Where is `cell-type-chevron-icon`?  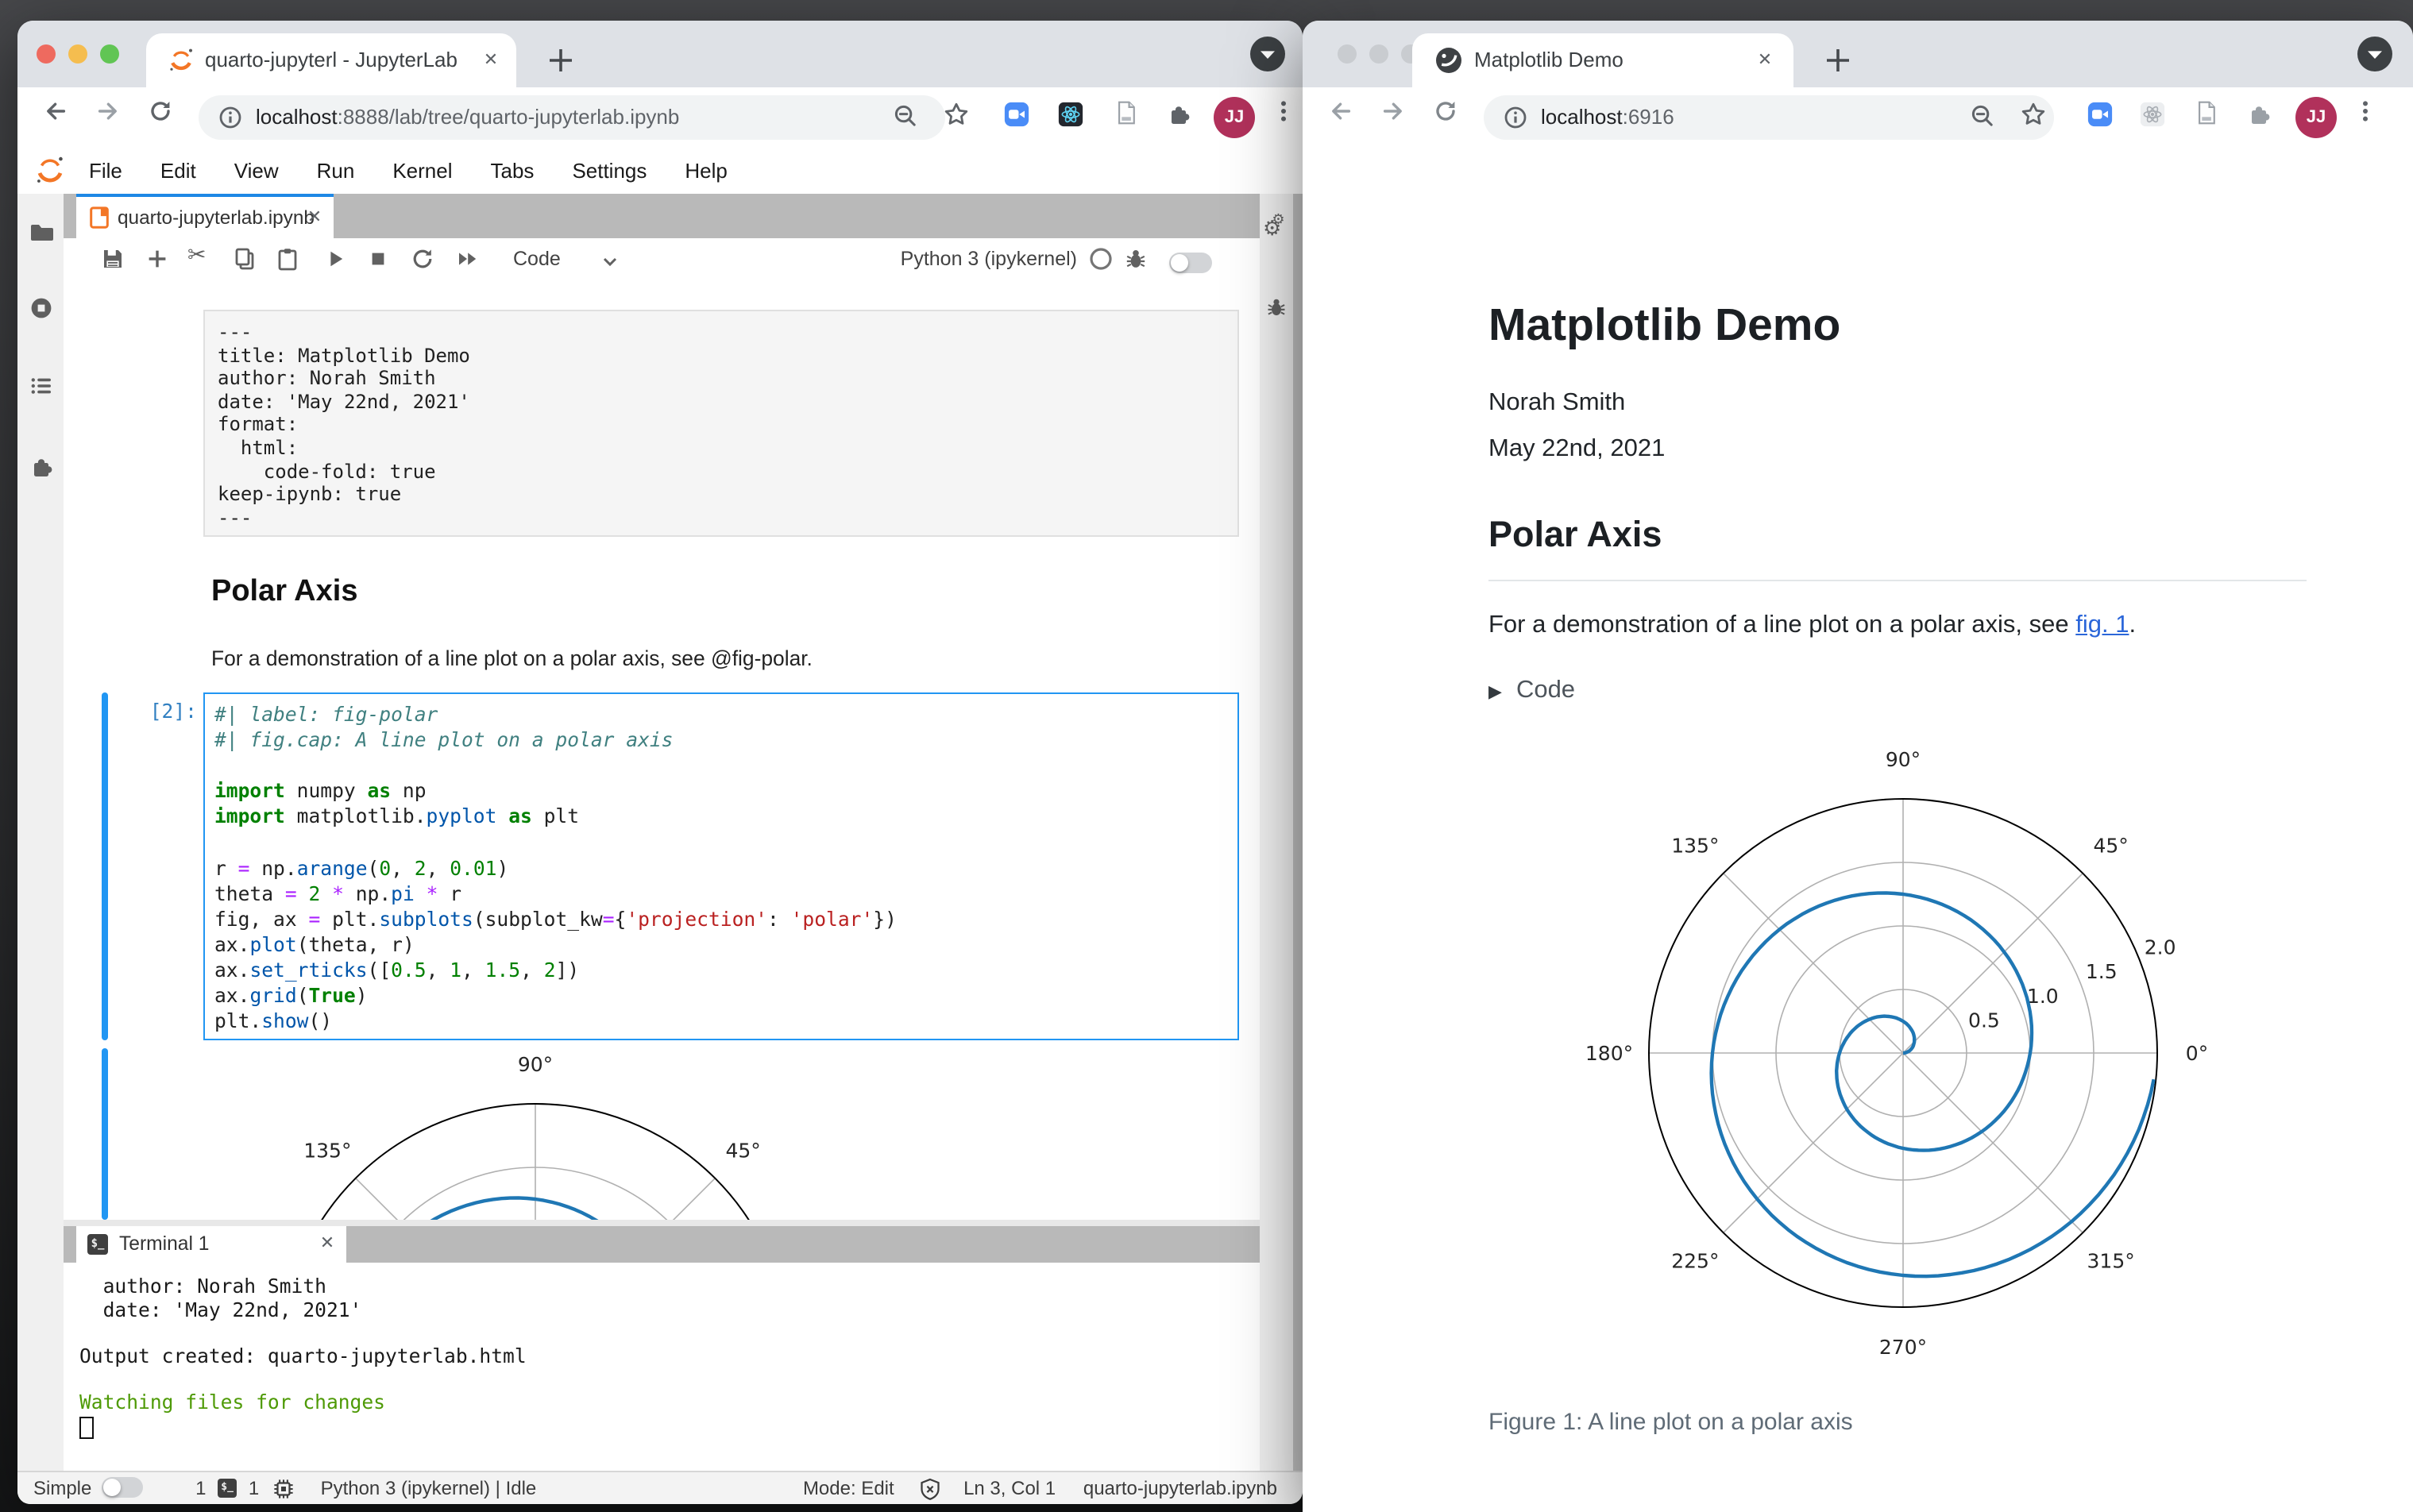
cell-type-chevron-icon is located at coordinates (610, 262).